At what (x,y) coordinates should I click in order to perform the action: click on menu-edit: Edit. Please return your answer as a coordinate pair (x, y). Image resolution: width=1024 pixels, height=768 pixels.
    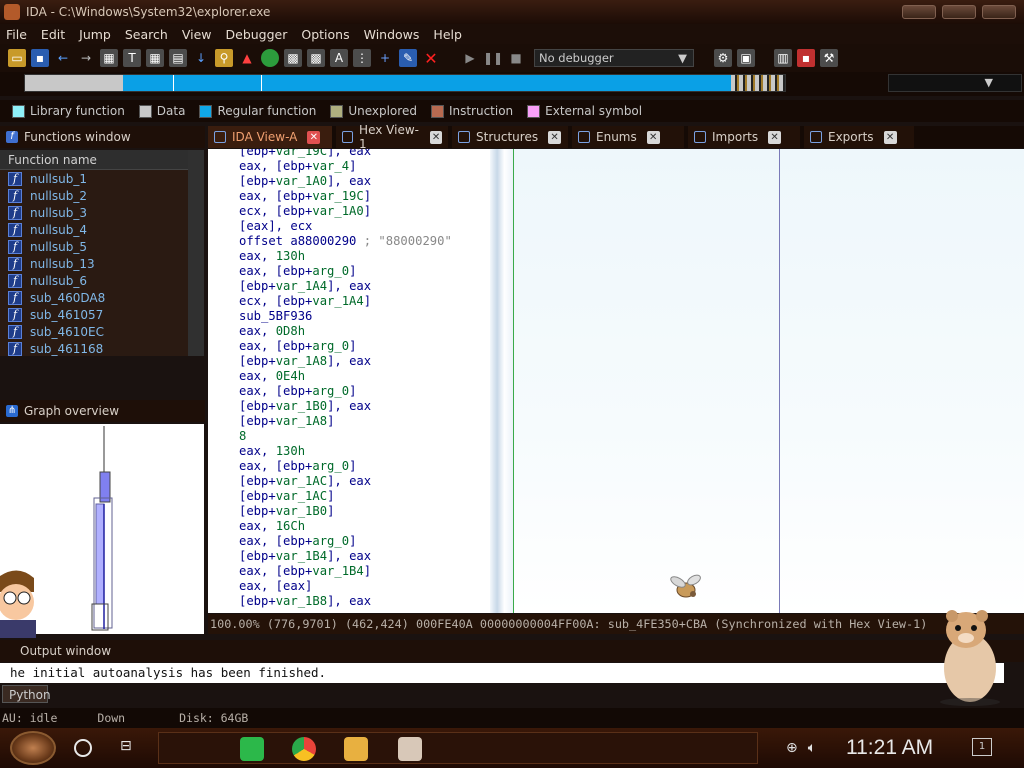
    Looking at the image, I should click on (53, 34).